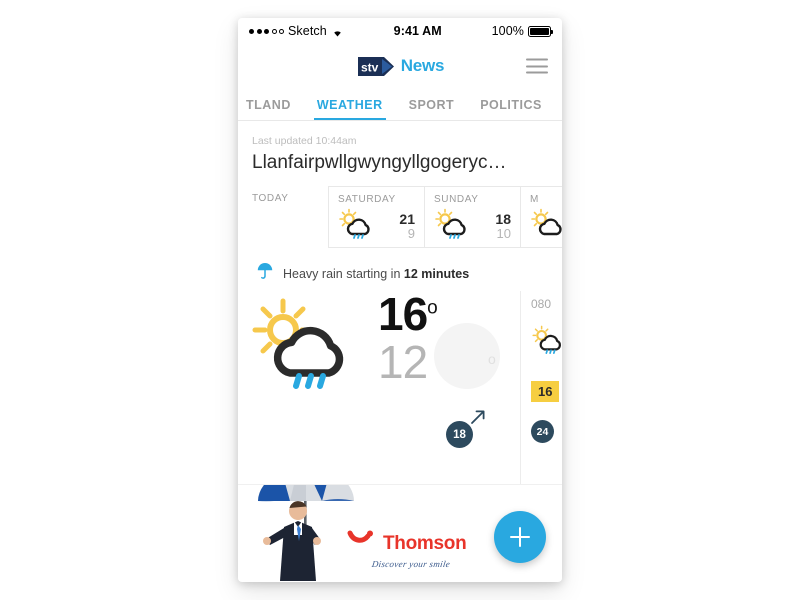  Describe the element at coordinates (265, 273) in the screenshot. I see `umbrella-icon` at that location.